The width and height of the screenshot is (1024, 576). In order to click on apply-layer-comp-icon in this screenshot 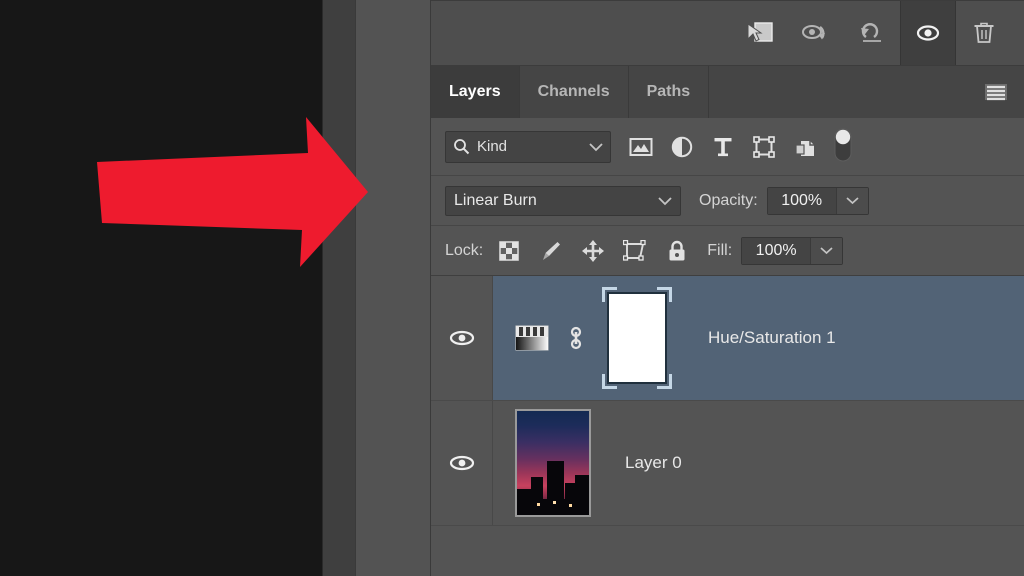, I will do `click(760, 33)`.